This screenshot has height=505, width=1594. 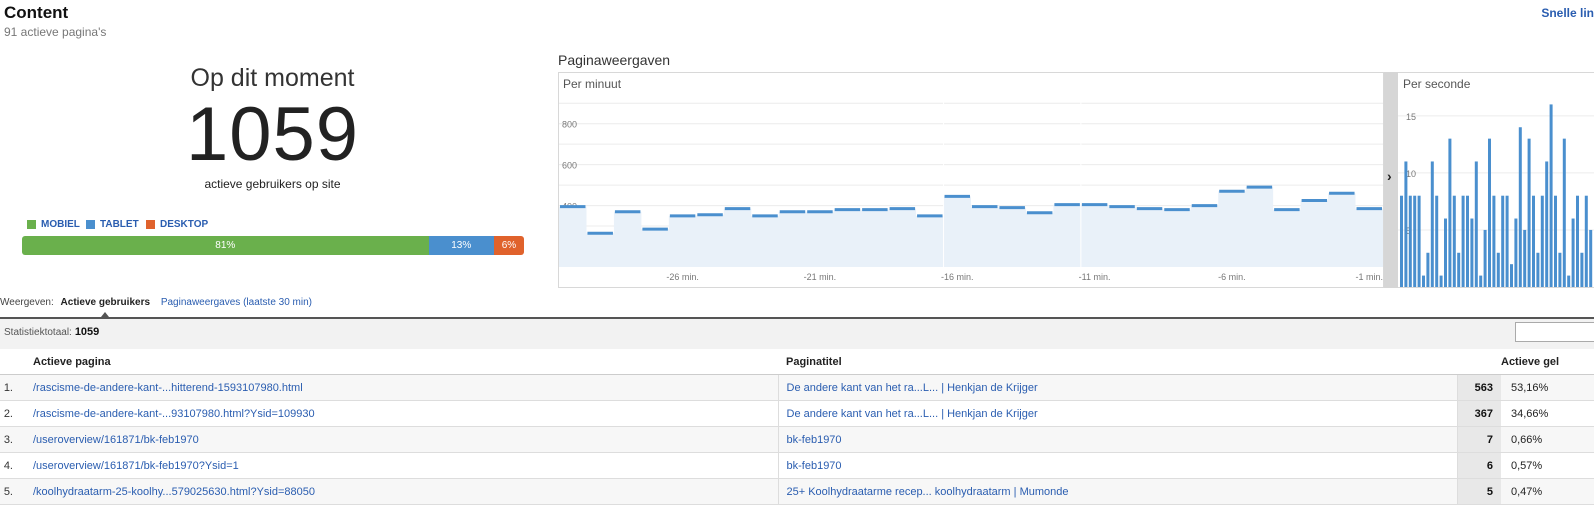 I want to click on y-tick-label: 10, so click(x=1411, y=174).